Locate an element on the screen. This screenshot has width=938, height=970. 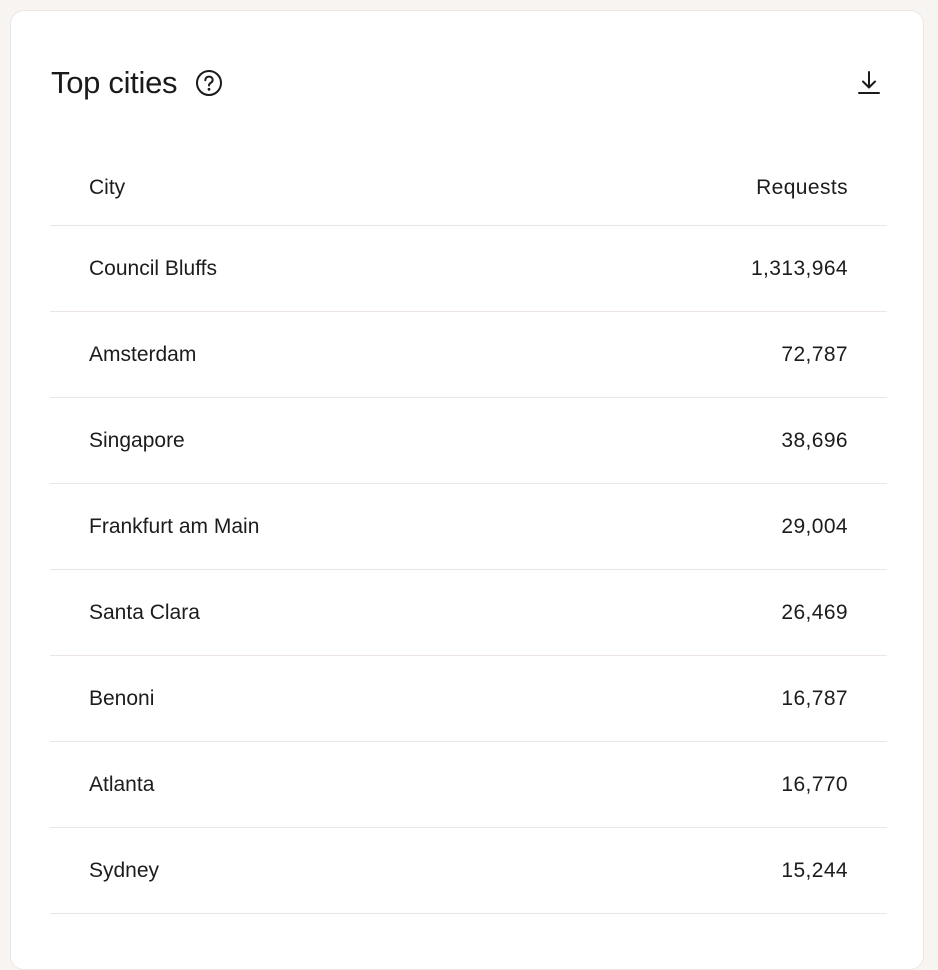
city-name: Amsterdam is located at coordinates (143, 354).